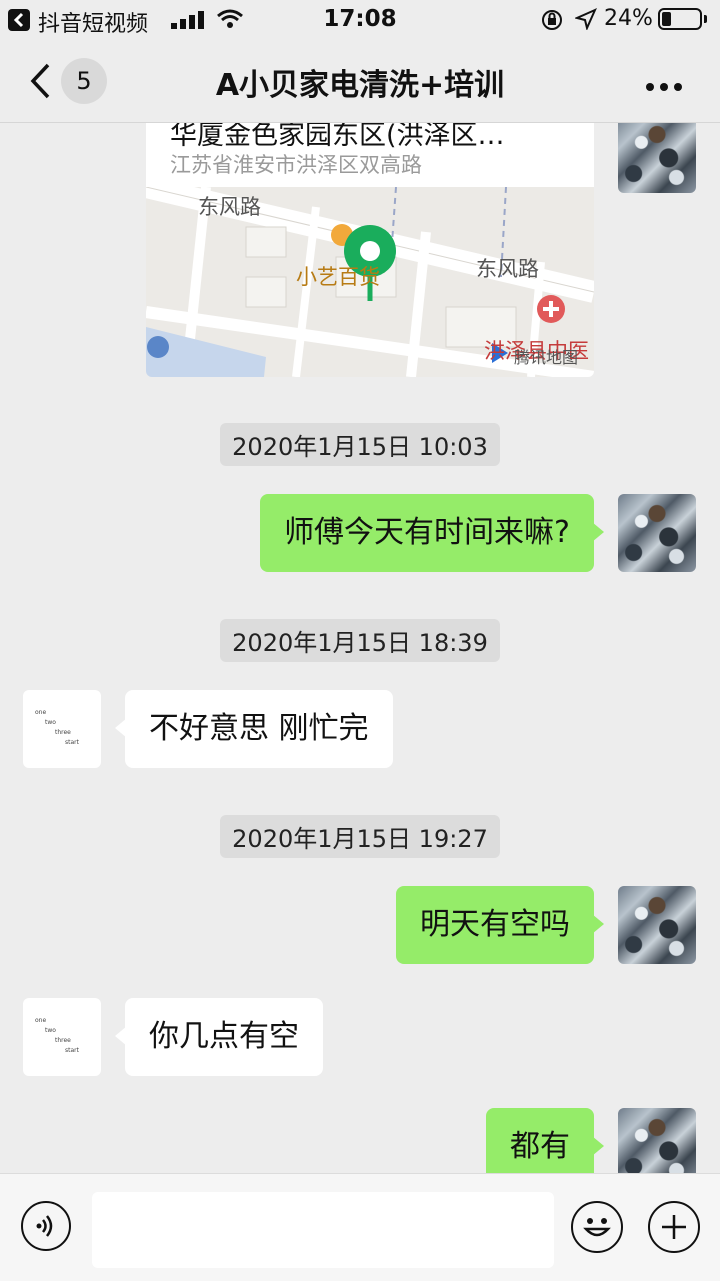 The width and height of the screenshot is (720, 1281). I want to click on map-label-shop: 小艺百货, so click(338, 277).